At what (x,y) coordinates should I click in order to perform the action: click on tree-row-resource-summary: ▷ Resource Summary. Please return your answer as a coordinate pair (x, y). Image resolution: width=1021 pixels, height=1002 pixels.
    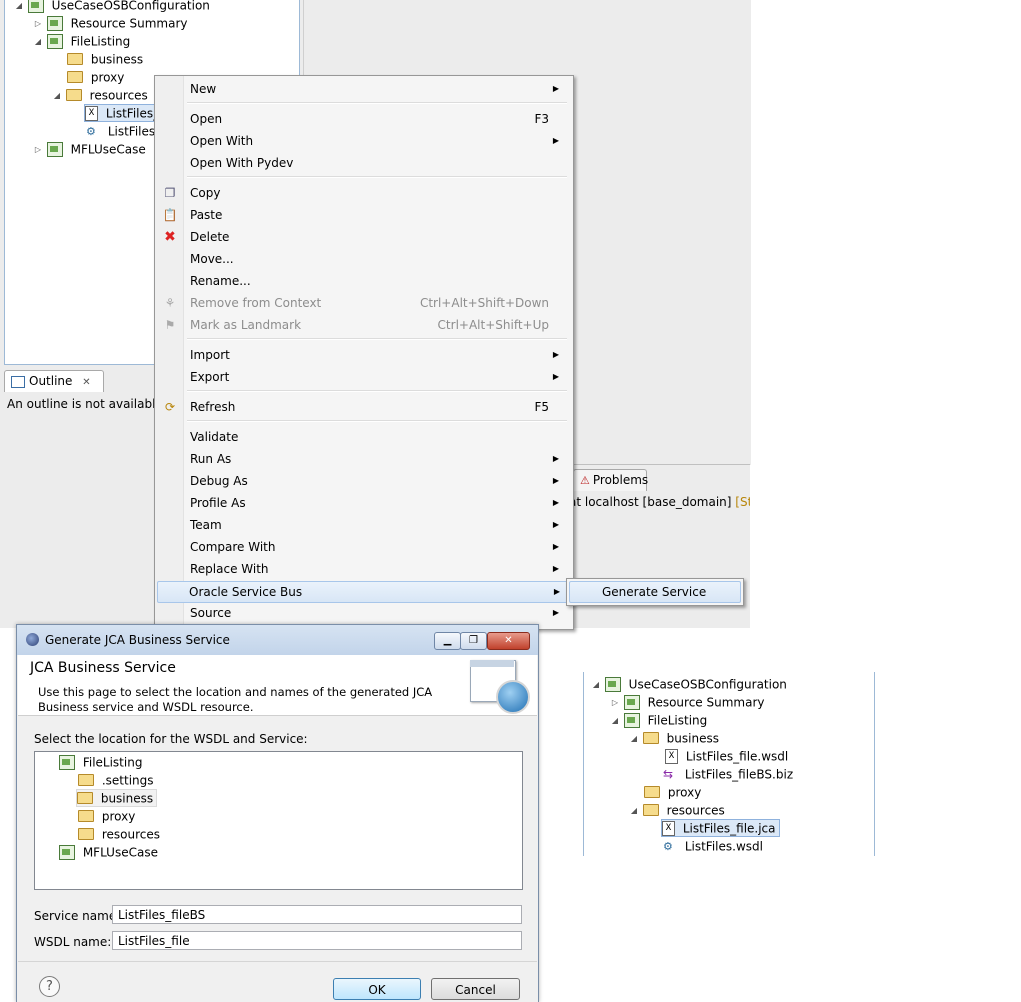
    Looking at the image, I should click on (110, 23).